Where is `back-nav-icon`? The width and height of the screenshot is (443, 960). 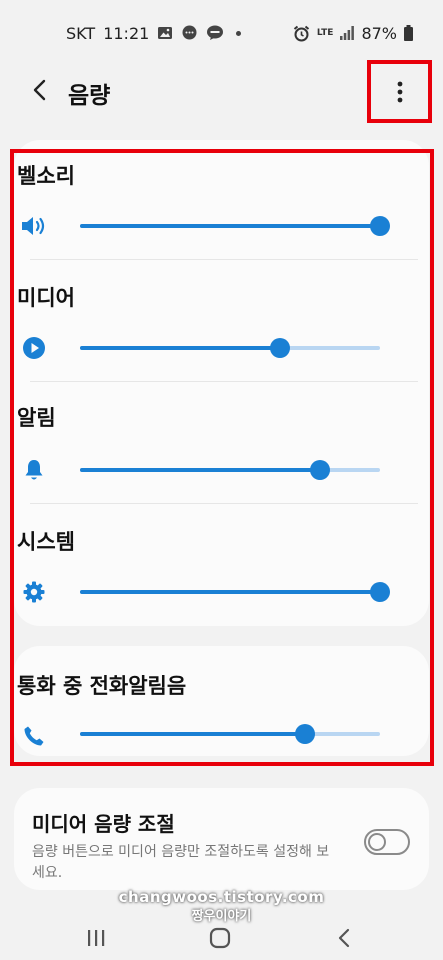 back-nav-icon is located at coordinates (344, 938).